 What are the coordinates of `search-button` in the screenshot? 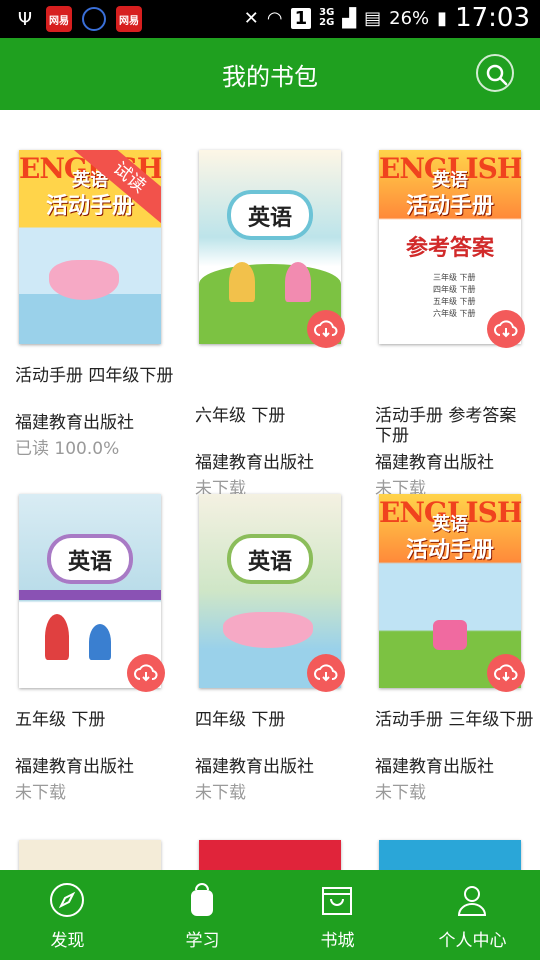 It's located at (495, 73).